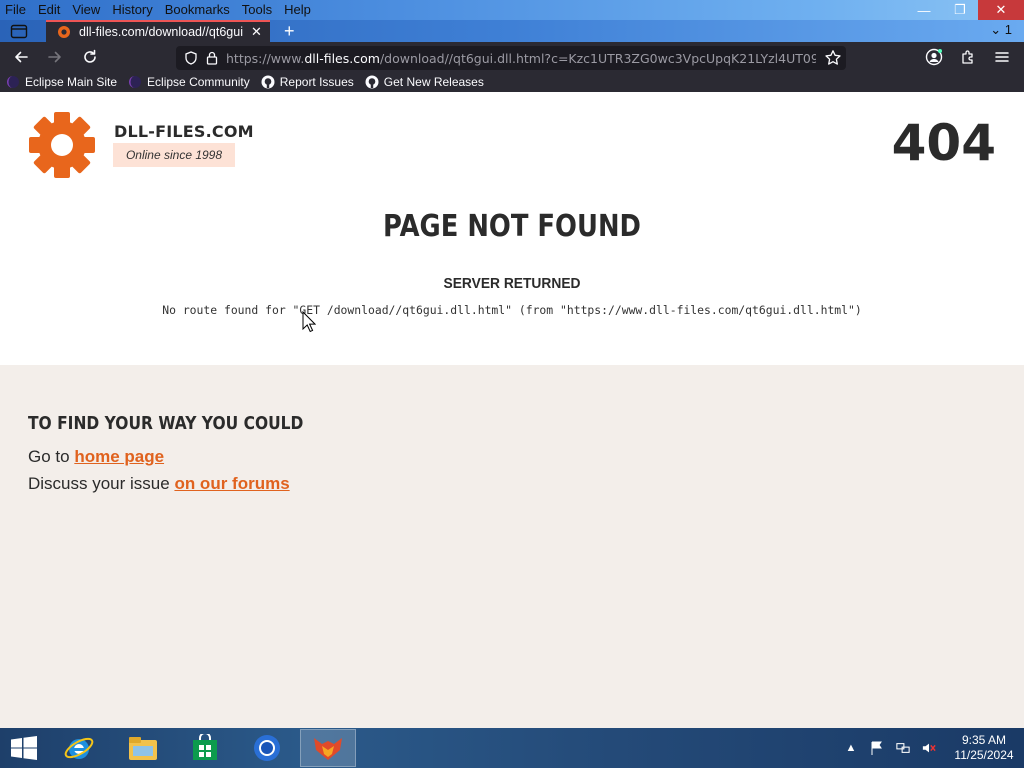  What do you see at coordinates (24, 748) in the screenshot?
I see `windows-start-icon` at bounding box center [24, 748].